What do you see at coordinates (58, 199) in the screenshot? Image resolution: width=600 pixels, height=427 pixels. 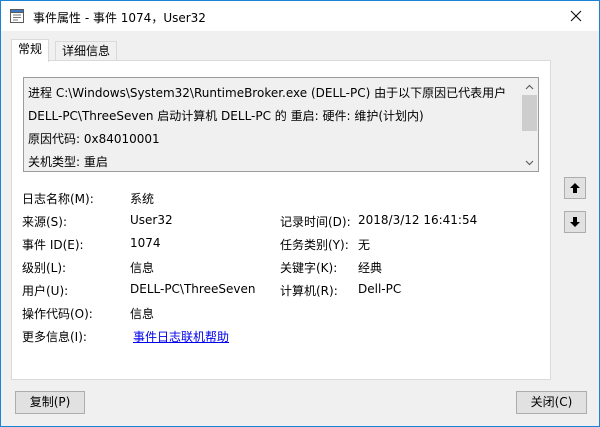 I see `log-name-label: 日志名称(M):` at bounding box center [58, 199].